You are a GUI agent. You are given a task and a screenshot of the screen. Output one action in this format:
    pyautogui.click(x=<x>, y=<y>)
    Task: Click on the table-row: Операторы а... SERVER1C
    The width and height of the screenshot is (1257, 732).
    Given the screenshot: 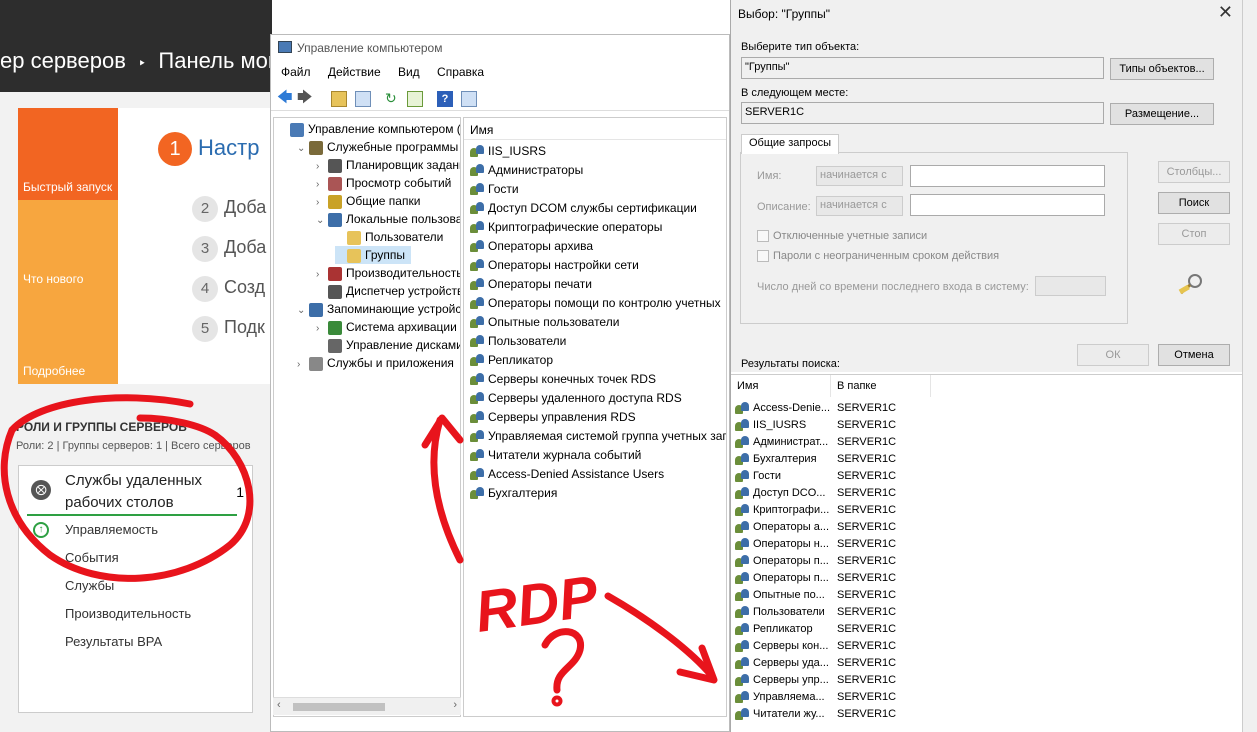 What is the action you would take?
    pyautogui.click(x=835, y=527)
    